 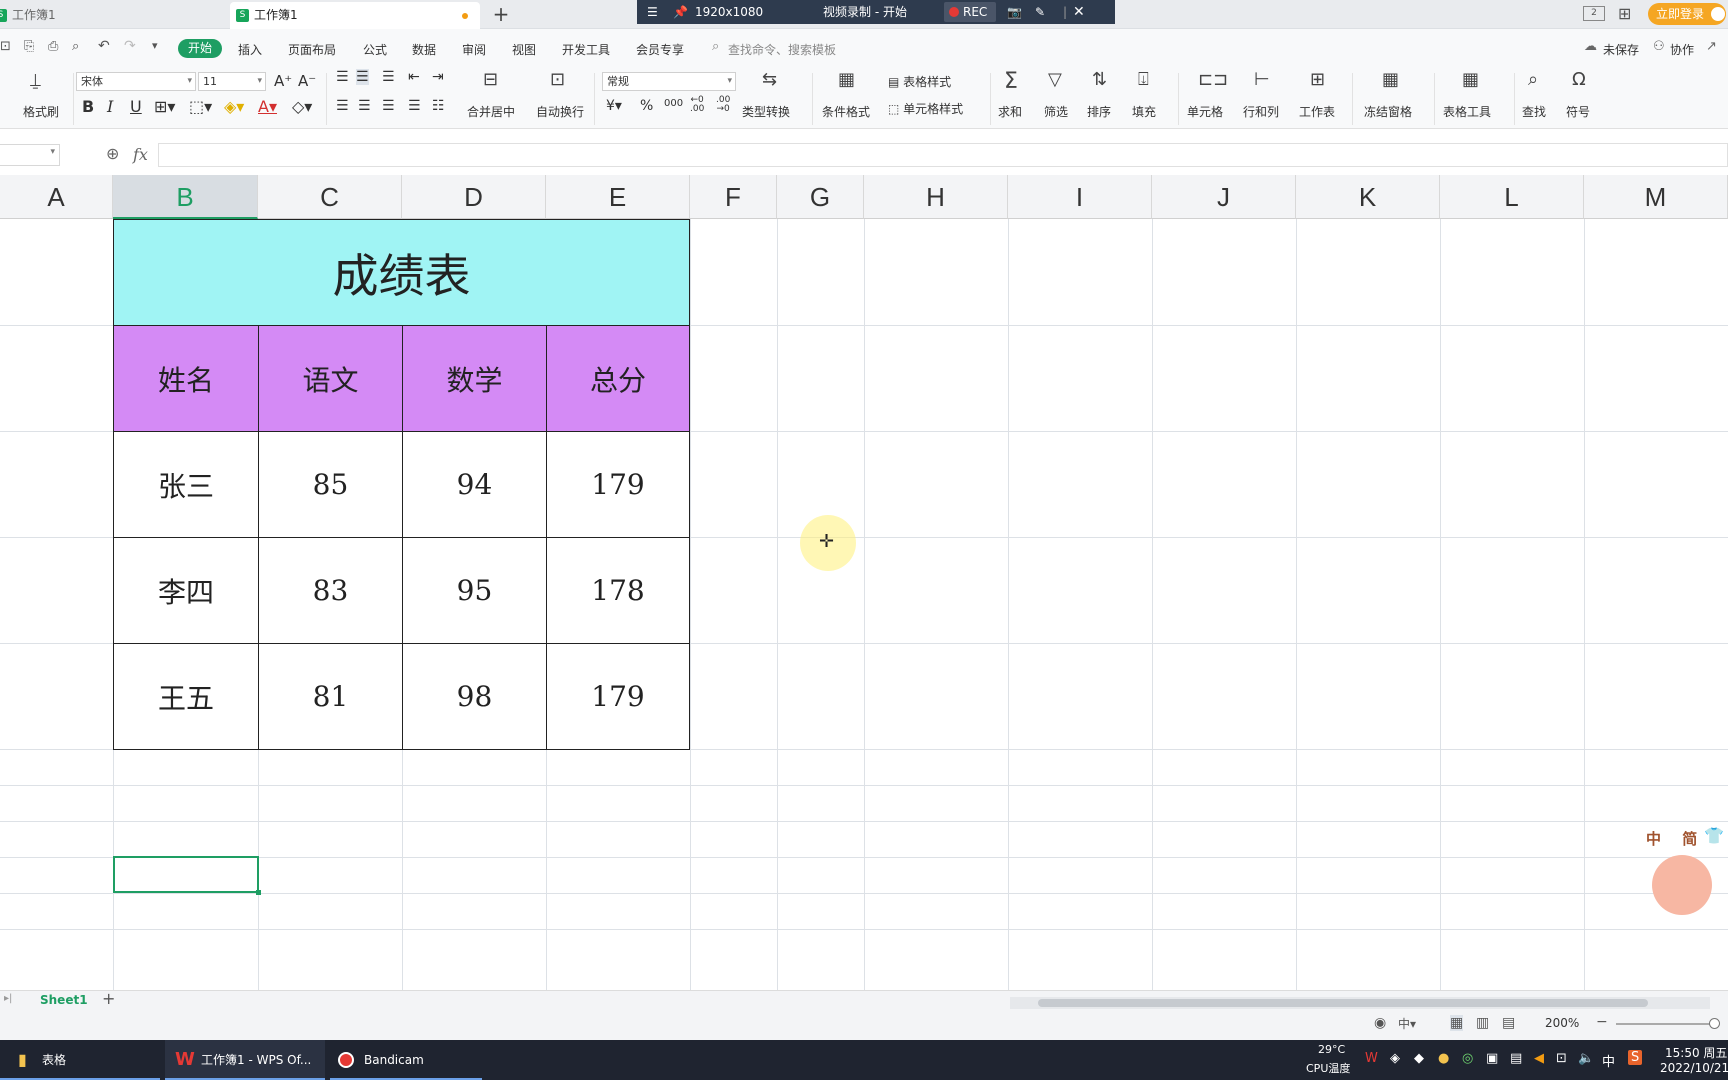 What do you see at coordinates (820, 197) in the screenshot?
I see `column-header: G` at bounding box center [820, 197].